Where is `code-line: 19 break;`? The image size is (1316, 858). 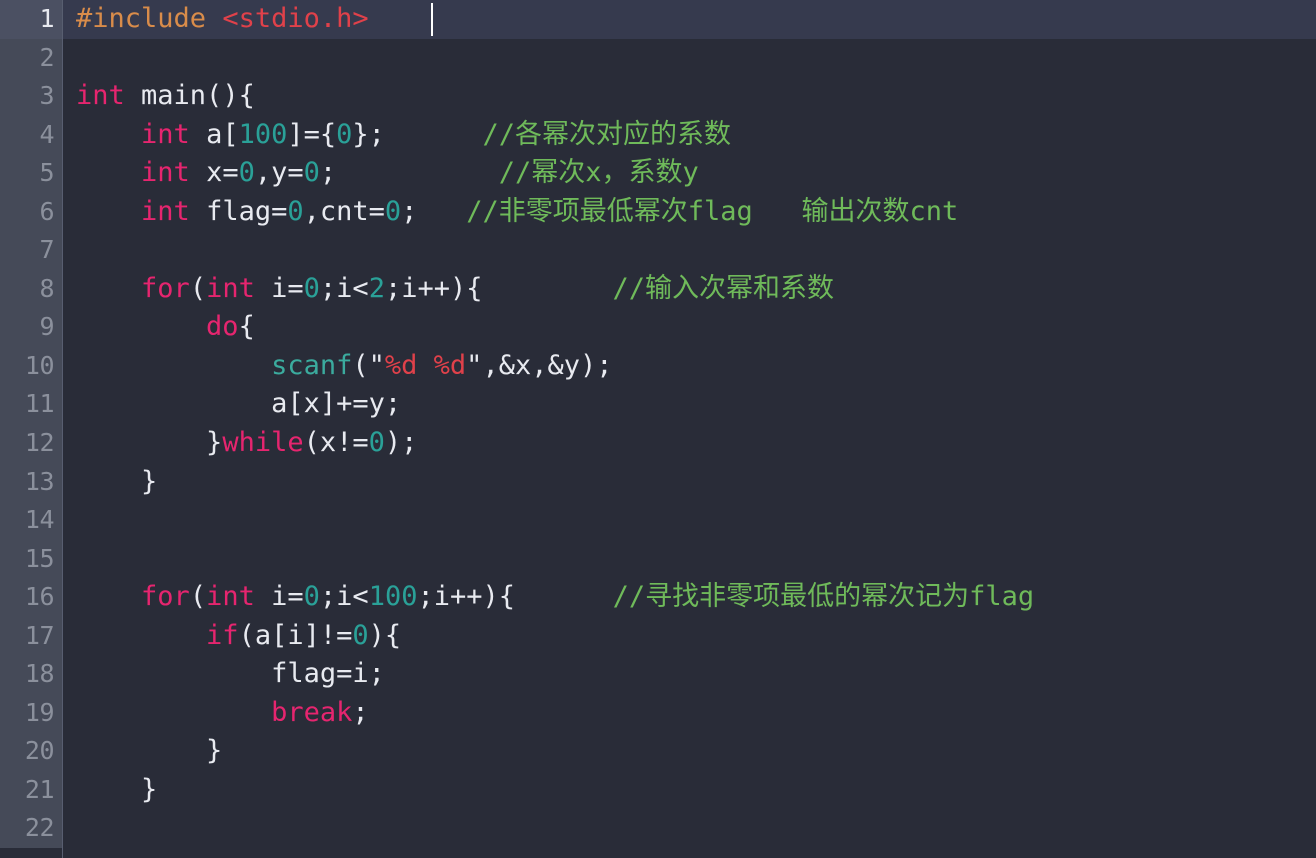 code-line: 19 break; is located at coordinates (658, 713).